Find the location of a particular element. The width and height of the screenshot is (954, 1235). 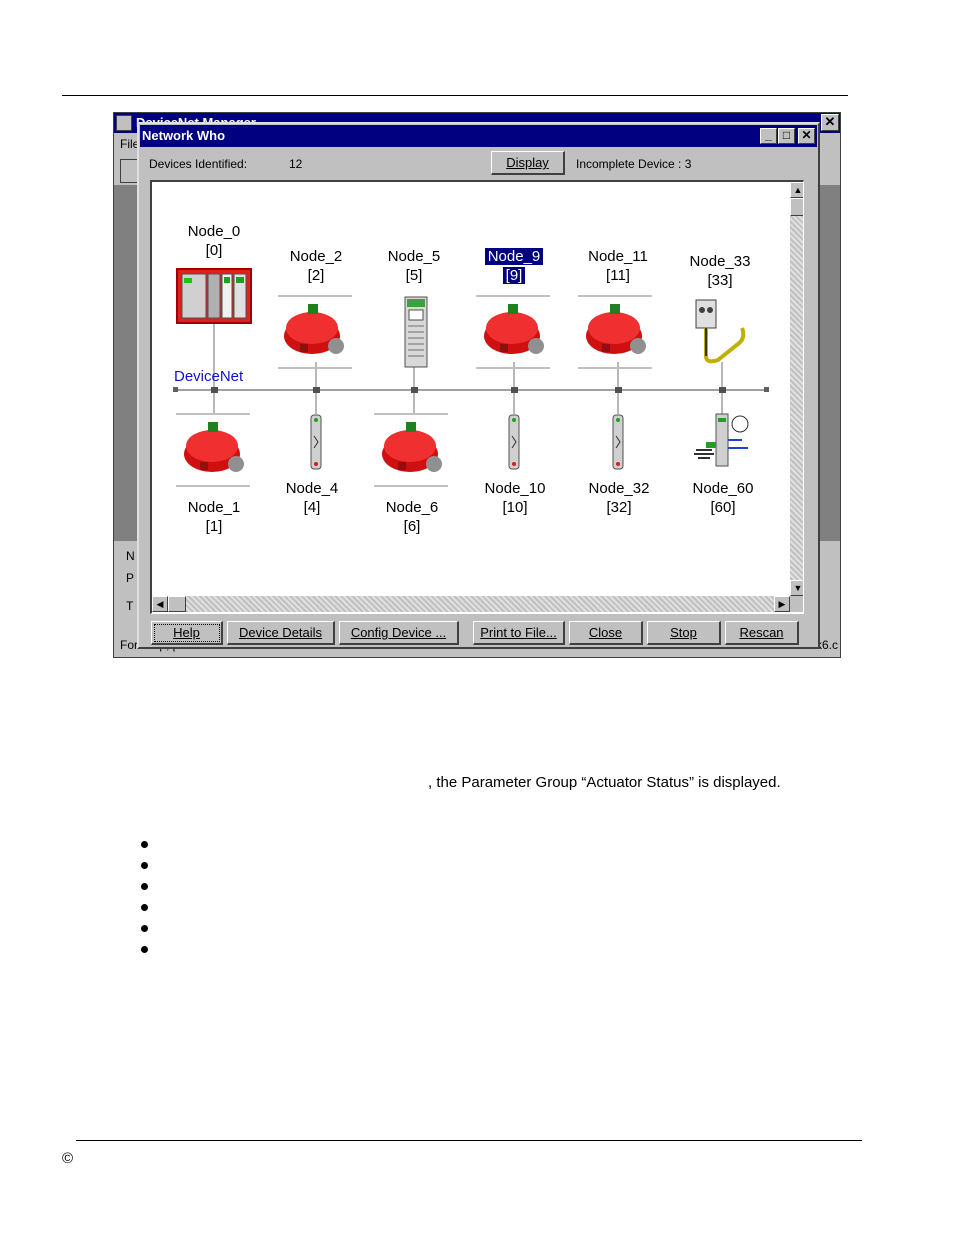

node-60: Node_60 [60] is located at coordinates (723, 498).